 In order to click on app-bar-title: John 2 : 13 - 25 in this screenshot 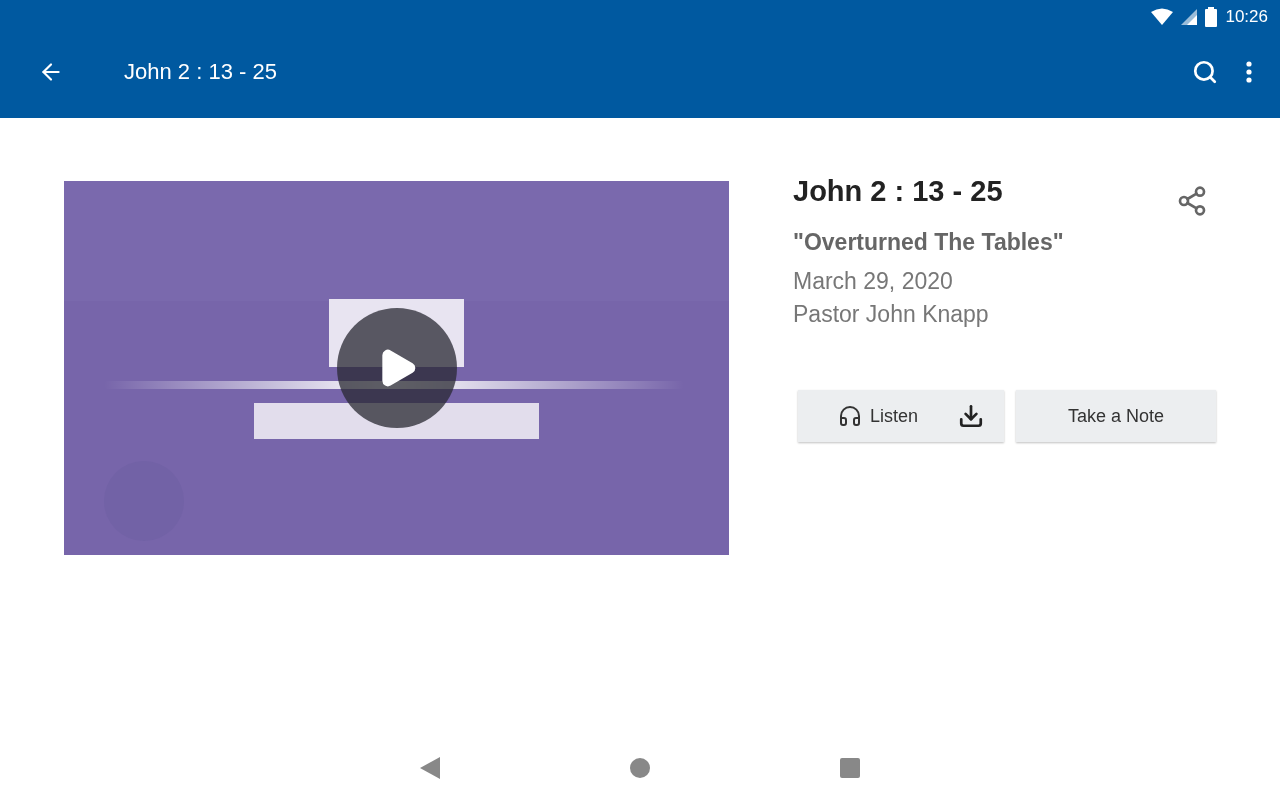, I will do `click(201, 72)`.